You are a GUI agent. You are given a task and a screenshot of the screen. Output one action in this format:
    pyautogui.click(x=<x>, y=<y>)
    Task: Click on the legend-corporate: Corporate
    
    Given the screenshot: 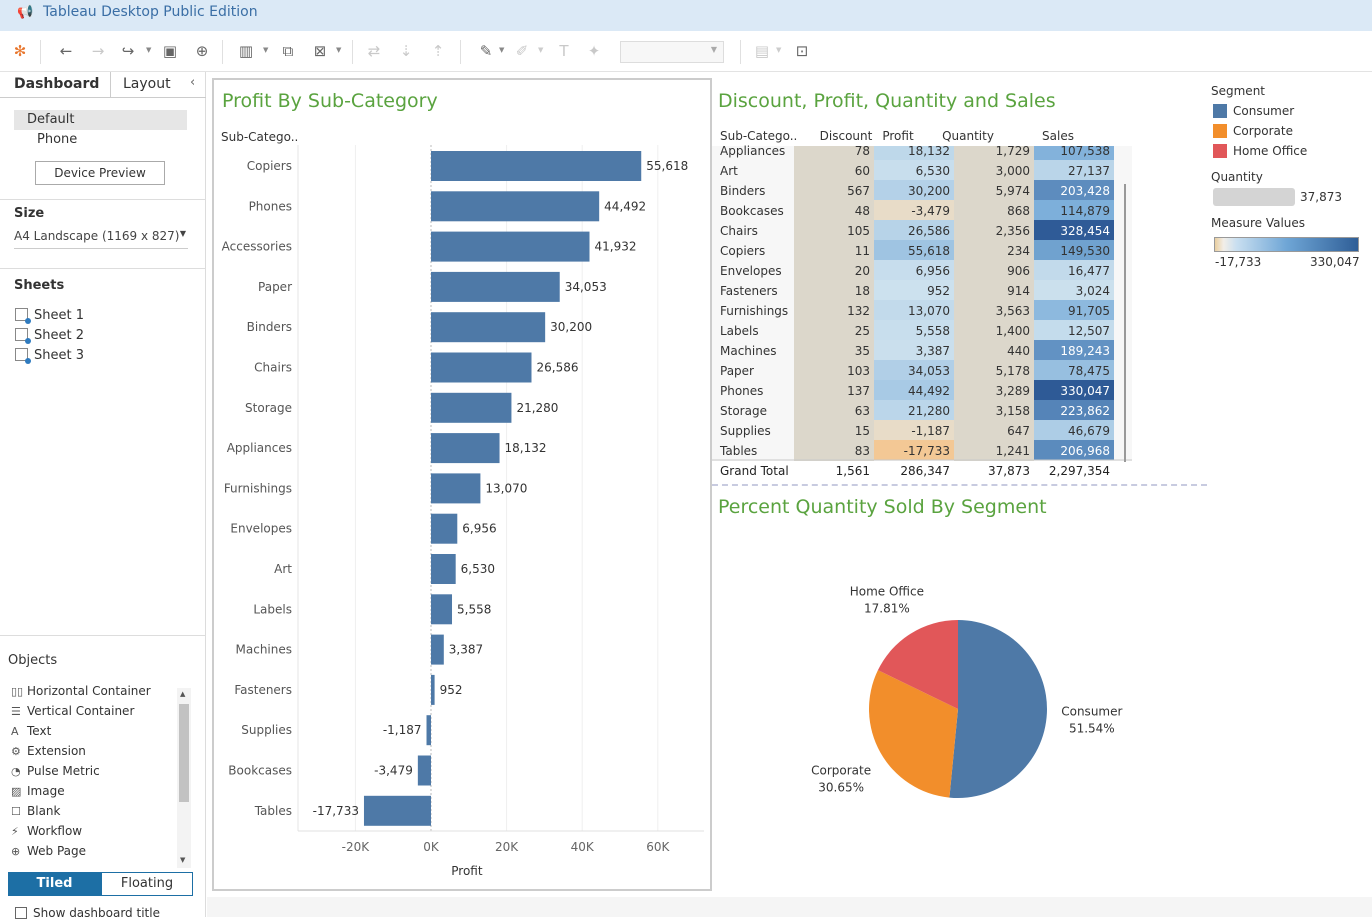 What is the action you would take?
    pyautogui.click(x=1253, y=131)
    